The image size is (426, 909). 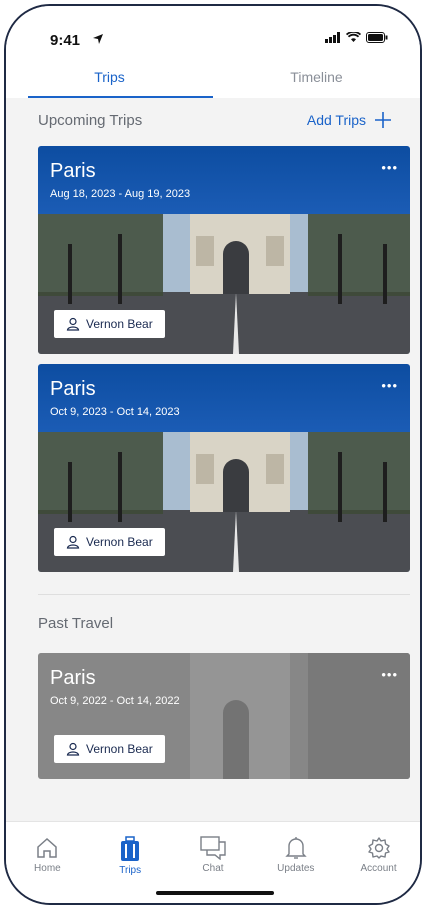 I want to click on tab-timeline: Timeline, so click(x=316, y=78).